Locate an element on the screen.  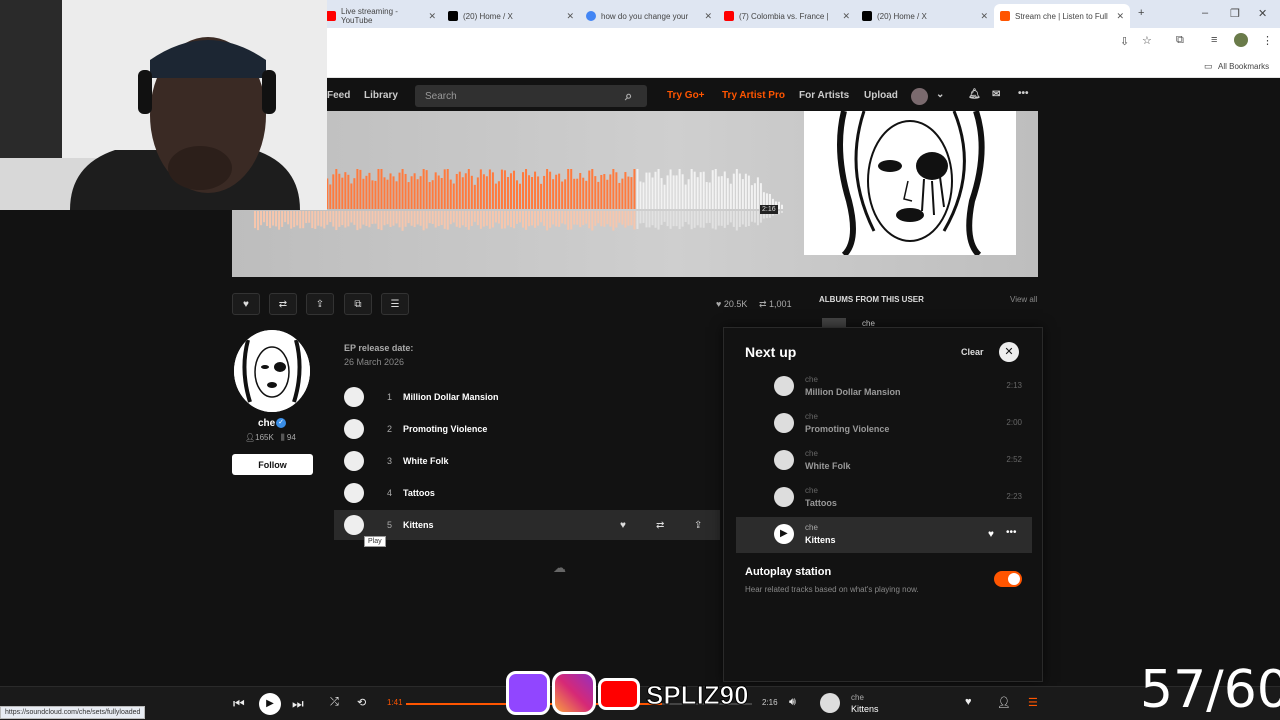
waveform is located at coordinates (519, 201).